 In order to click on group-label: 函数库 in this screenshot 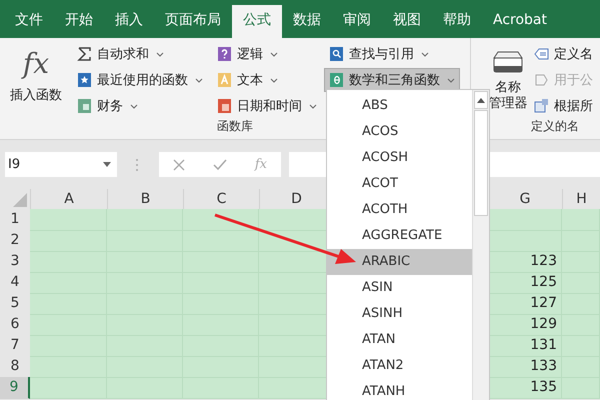, I will do `click(235, 126)`.